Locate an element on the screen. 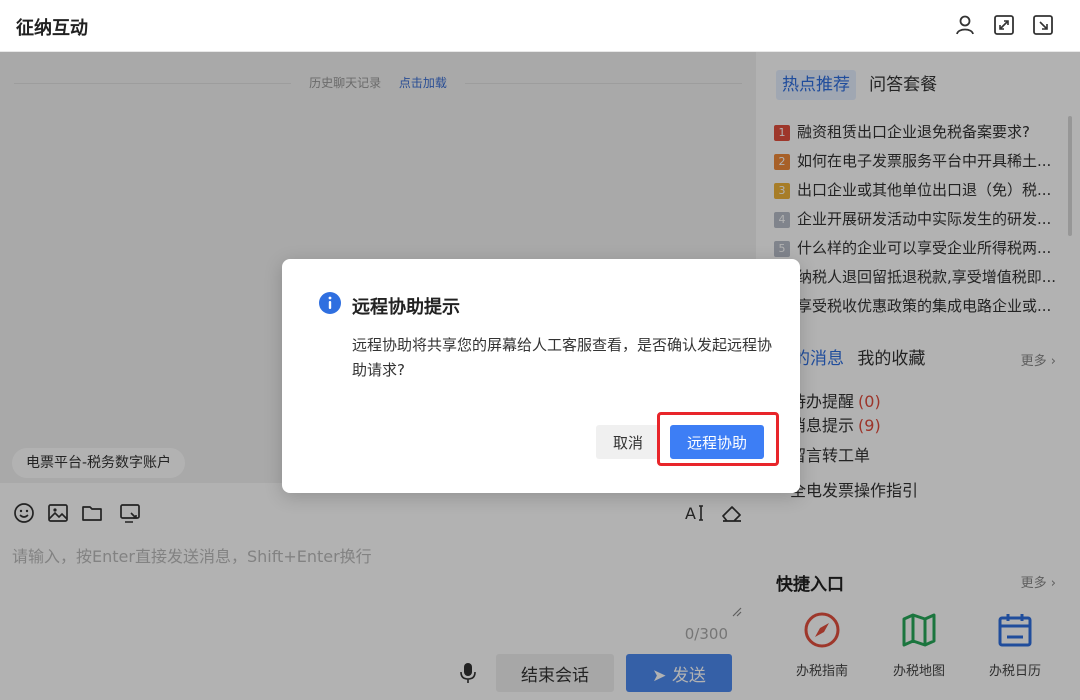  dialog-message: 远程协助将共享您的屏幕给人工客服查看，是否确认发起远程协助请求? is located at coordinates (562, 357).